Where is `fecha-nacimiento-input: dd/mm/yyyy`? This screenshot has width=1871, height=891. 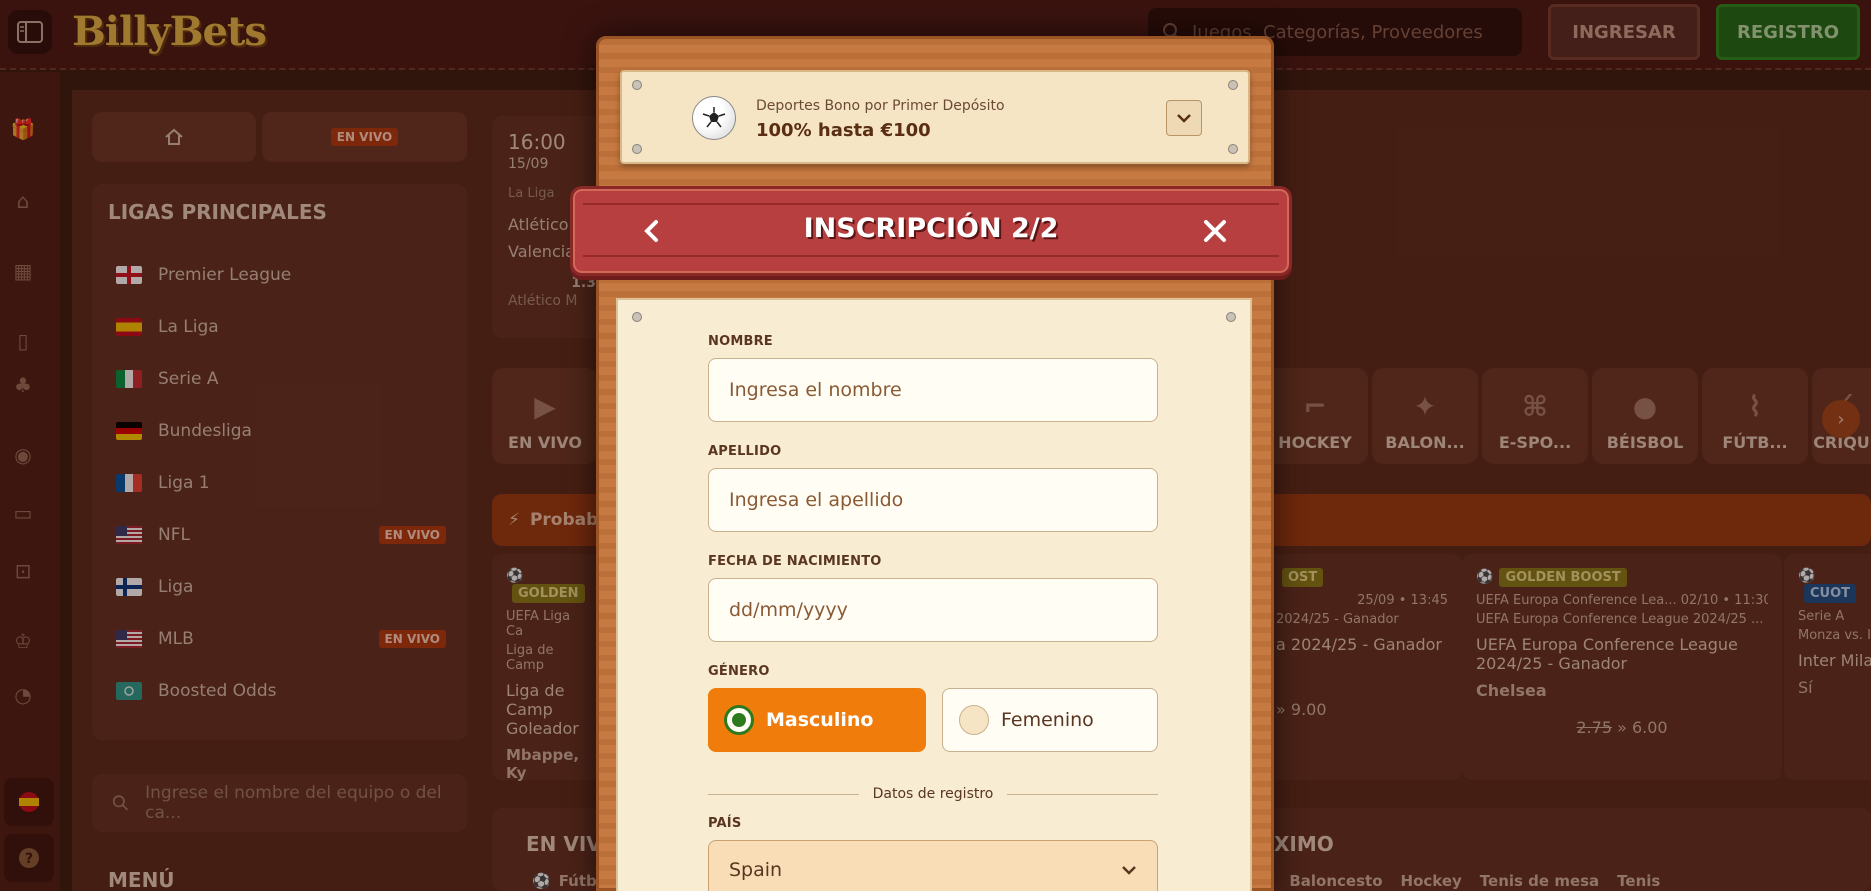 fecha-nacimiento-input: dd/mm/yyyy is located at coordinates (933, 610).